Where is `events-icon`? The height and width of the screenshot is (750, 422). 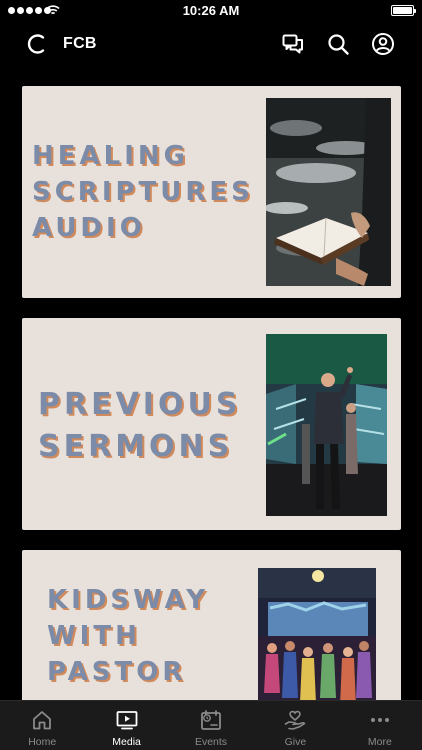 events-icon is located at coordinates (211, 720).